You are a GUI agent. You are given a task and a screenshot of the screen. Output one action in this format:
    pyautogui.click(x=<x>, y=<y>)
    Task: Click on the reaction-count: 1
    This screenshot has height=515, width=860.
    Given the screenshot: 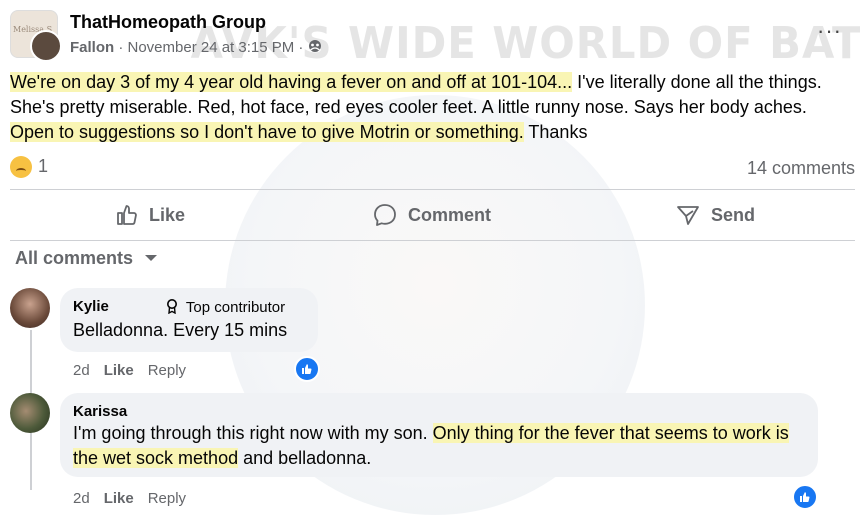 What is the action you would take?
    pyautogui.click(x=43, y=166)
    